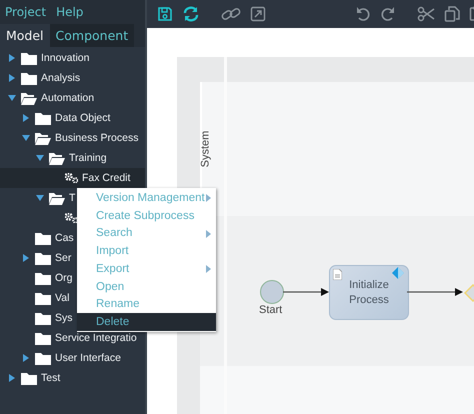  I want to click on tree-row: Ser, so click(36, 258).